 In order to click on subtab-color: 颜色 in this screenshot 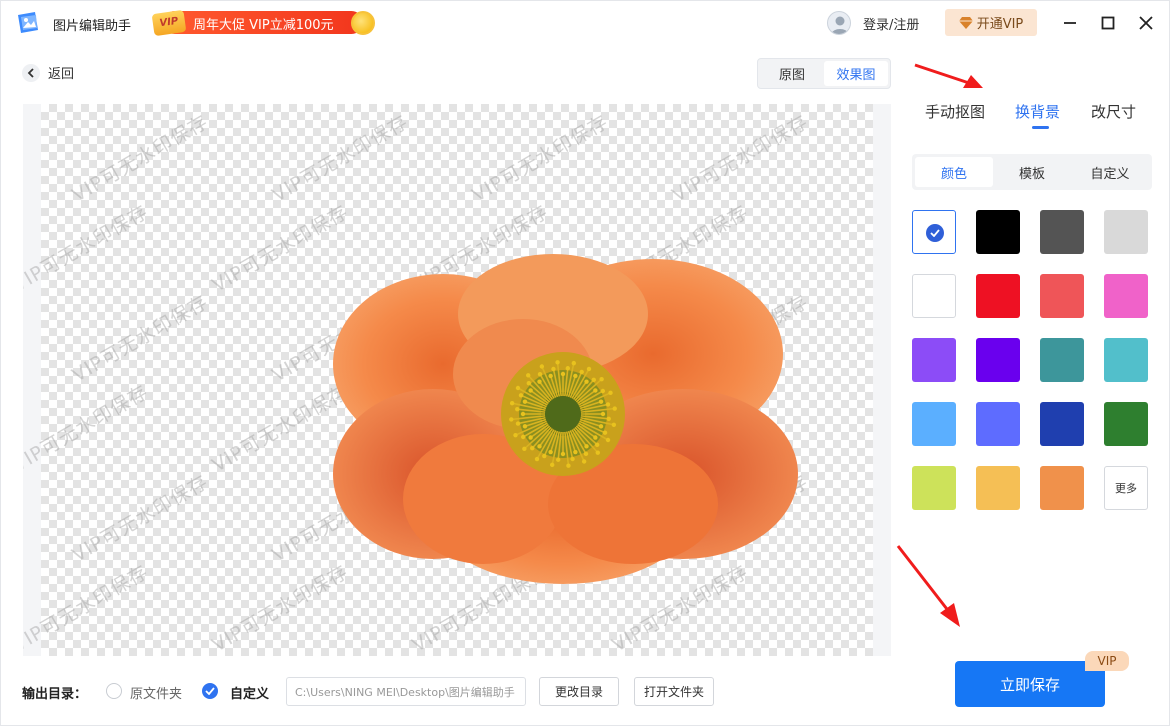, I will do `click(954, 172)`.